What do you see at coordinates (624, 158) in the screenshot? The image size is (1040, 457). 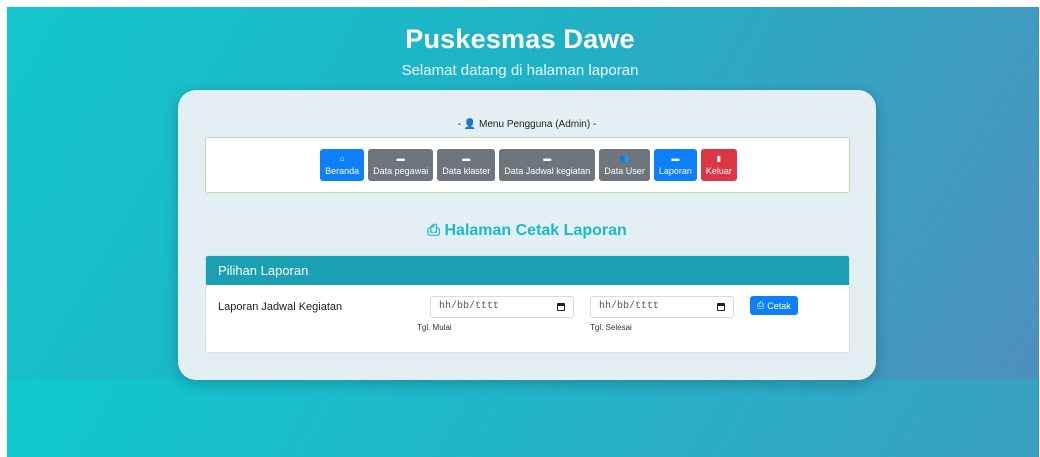 I see `users-icon: 👥` at bounding box center [624, 158].